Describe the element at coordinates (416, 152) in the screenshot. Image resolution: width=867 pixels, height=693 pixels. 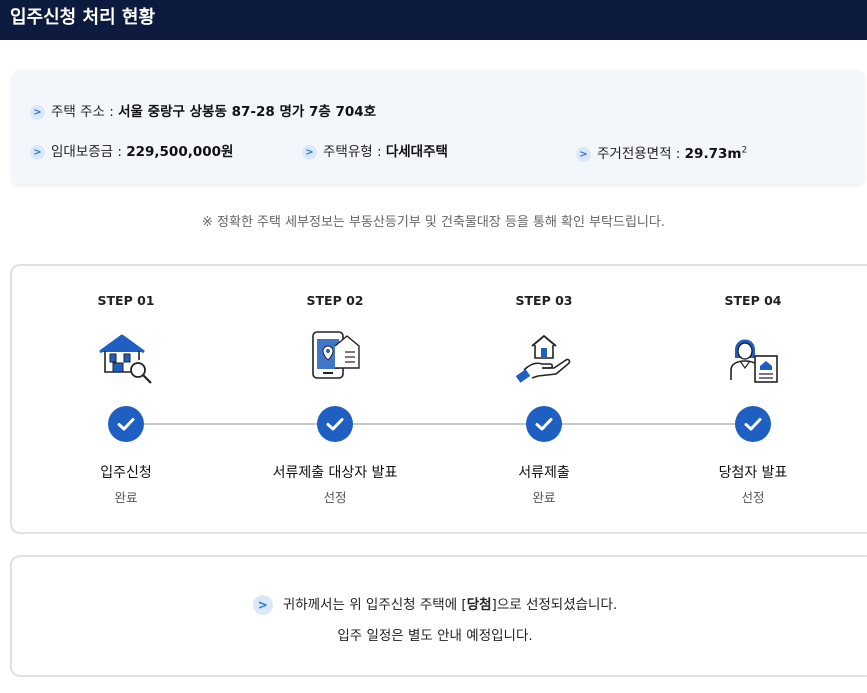
I see `house-type-value: 다세대주택` at that location.